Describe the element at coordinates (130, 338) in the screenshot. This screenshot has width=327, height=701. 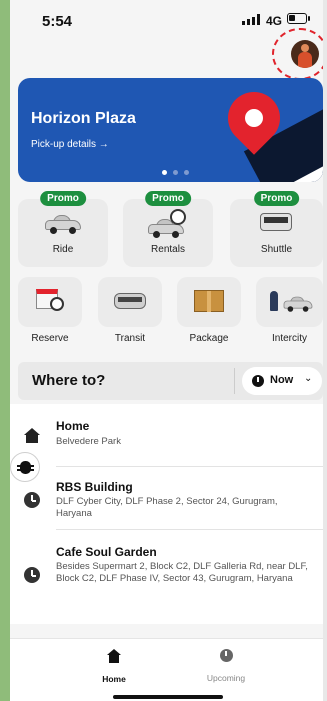
I see `service-transit-label: Transit` at that location.